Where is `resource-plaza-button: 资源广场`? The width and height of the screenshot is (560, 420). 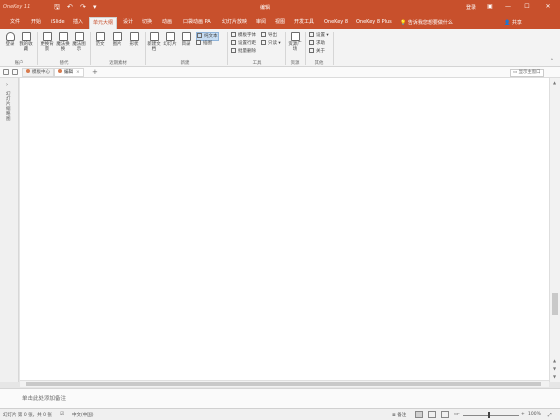 resource-plaza-button: 资源广场 is located at coordinates (295, 42).